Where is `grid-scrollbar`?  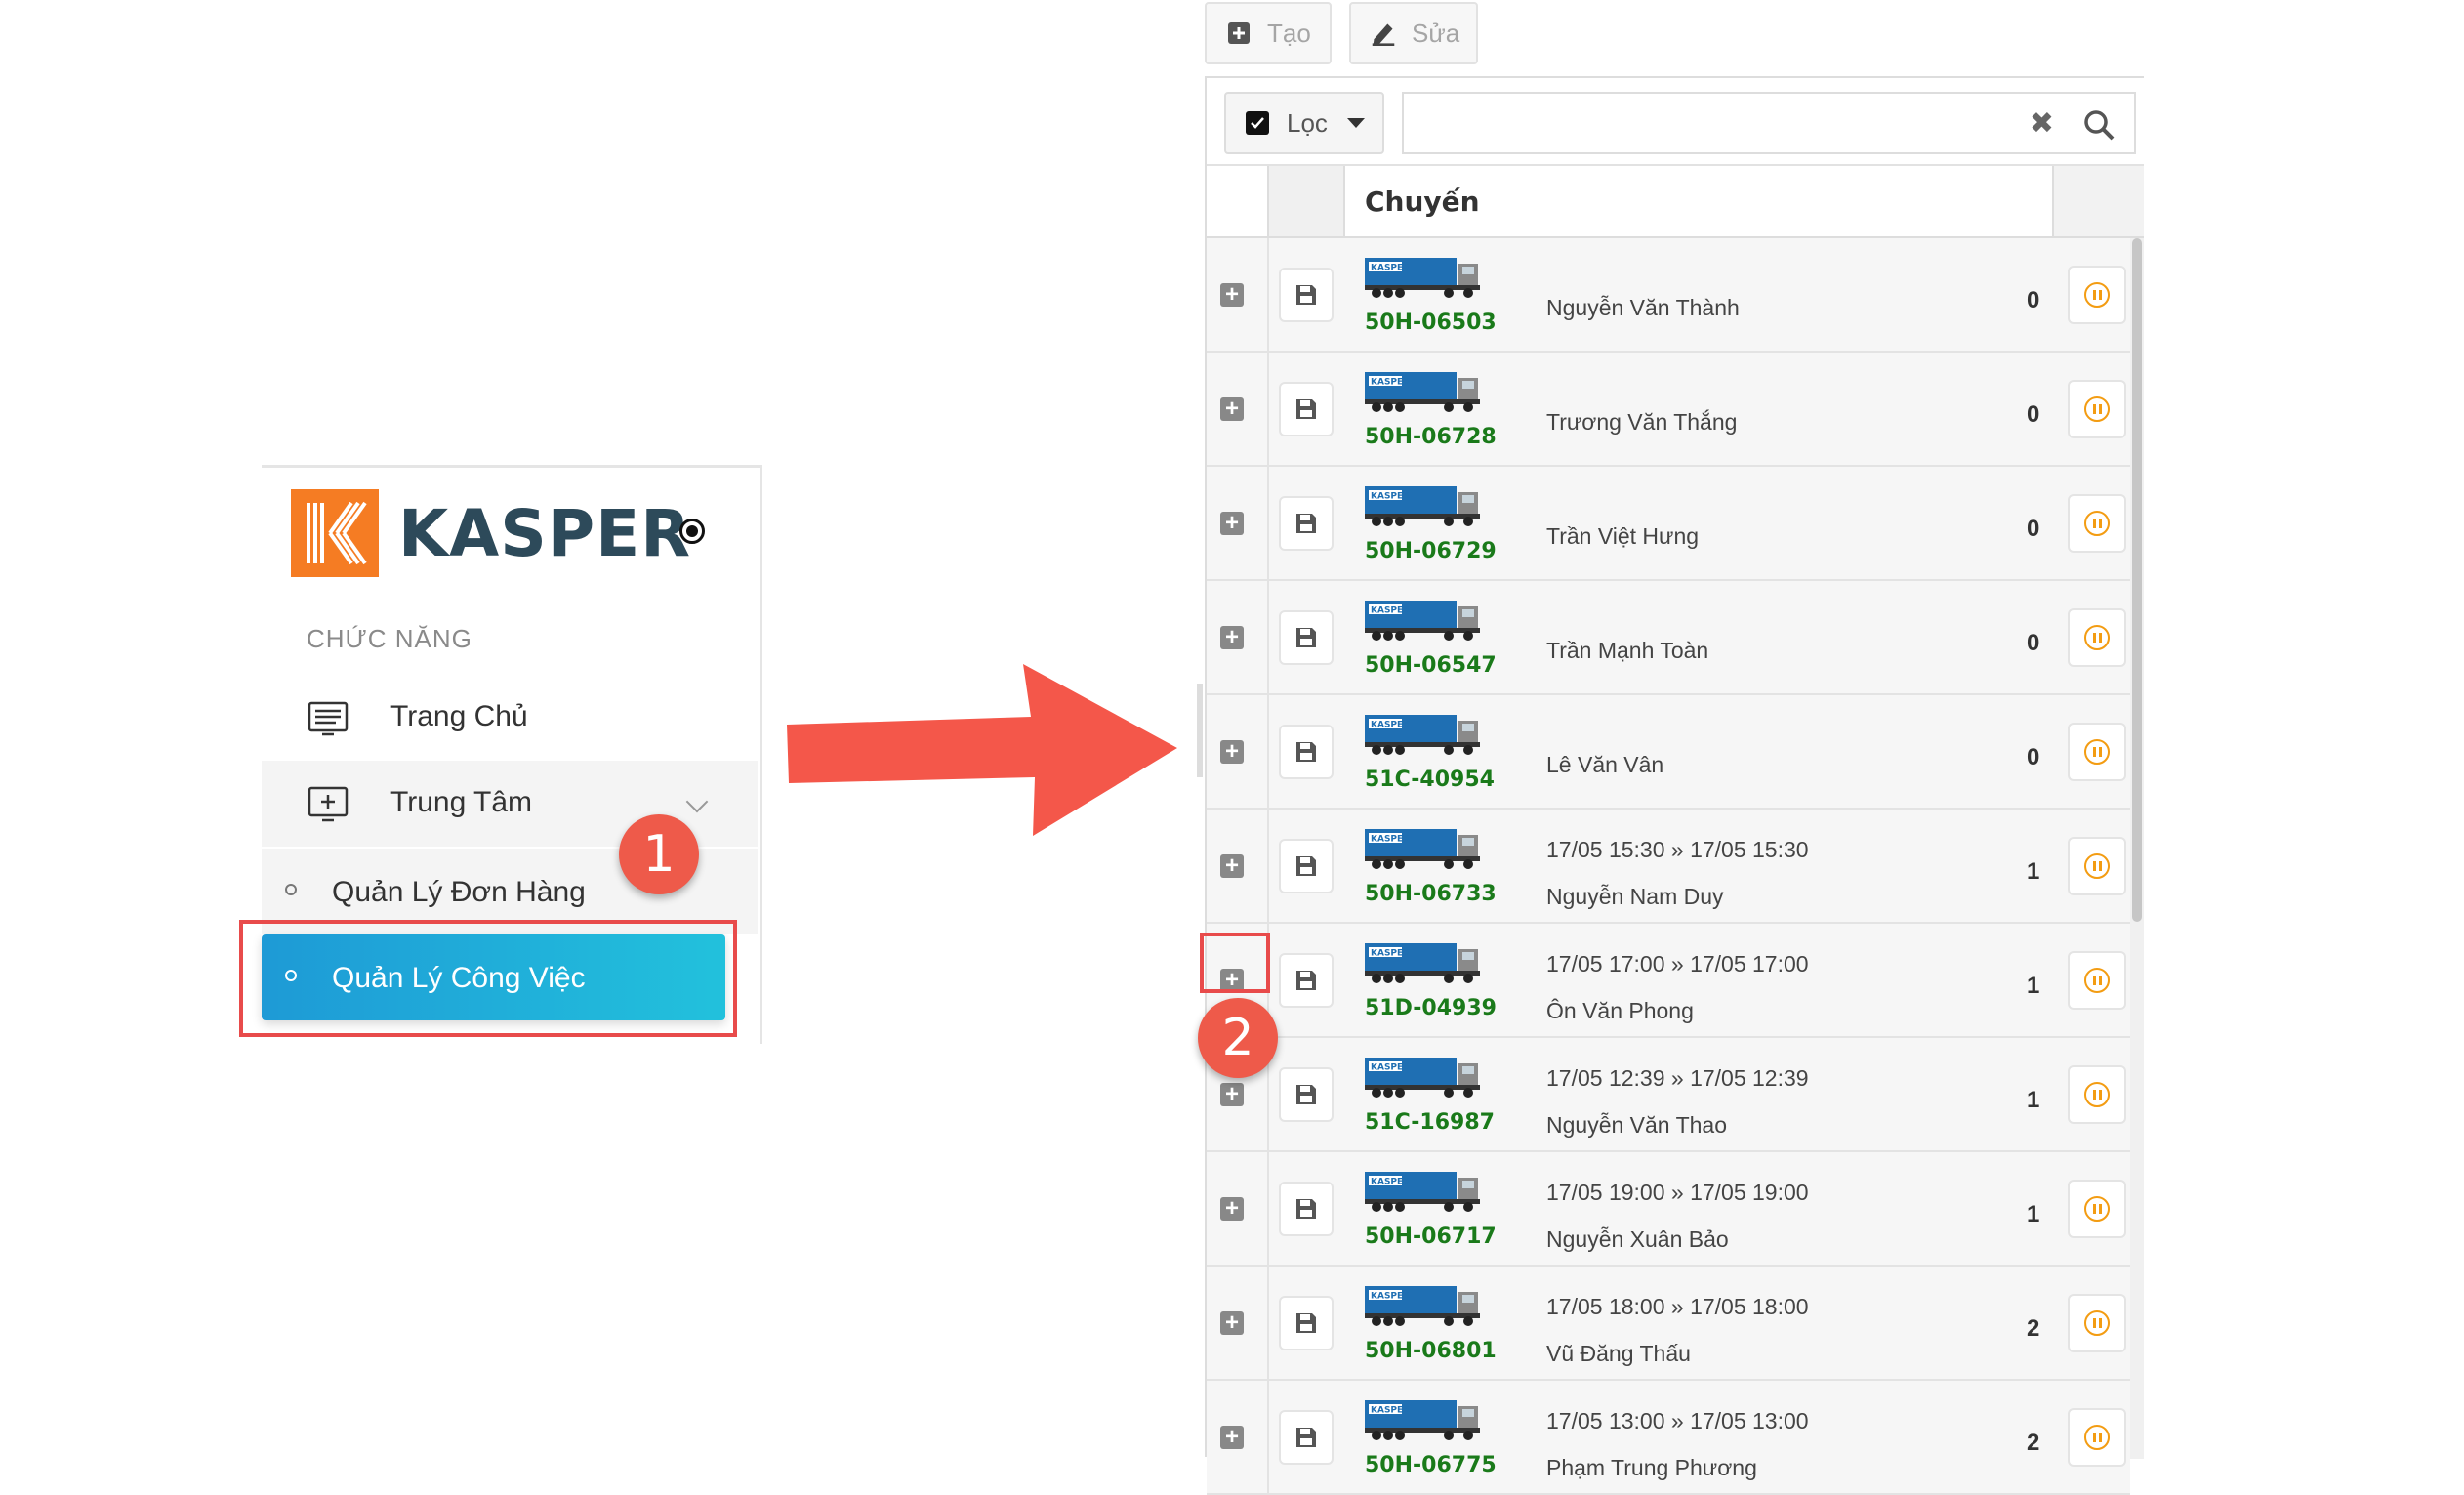
grid-scrollbar is located at coordinates (2137, 848).